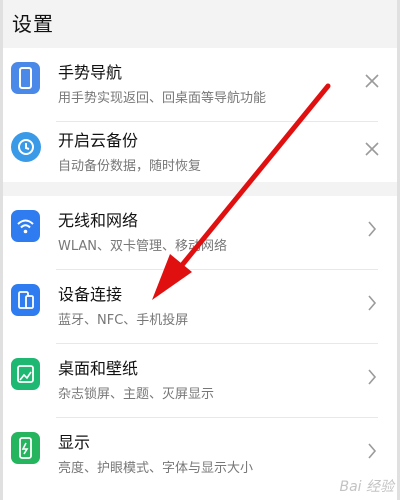  What do you see at coordinates (25, 226) in the screenshot?
I see `wifi-icon` at bounding box center [25, 226].